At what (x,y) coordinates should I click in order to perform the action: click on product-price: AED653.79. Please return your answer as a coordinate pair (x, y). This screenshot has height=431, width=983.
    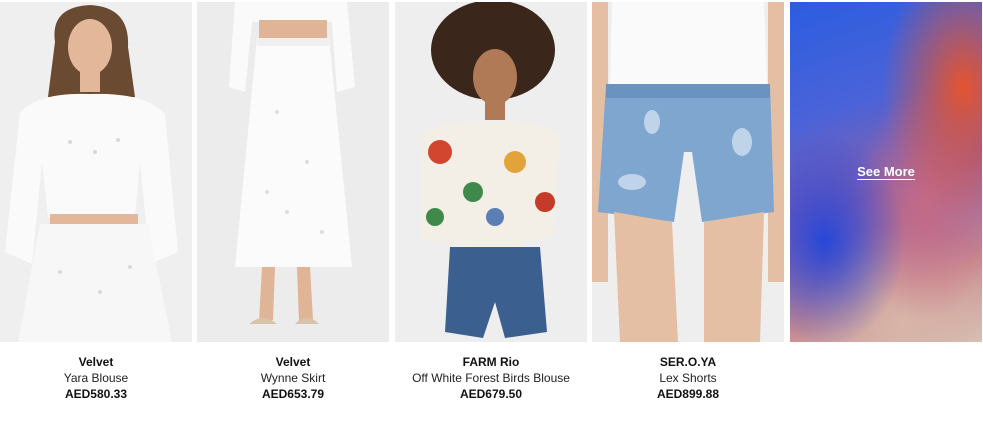
    Looking at the image, I should click on (293, 394).